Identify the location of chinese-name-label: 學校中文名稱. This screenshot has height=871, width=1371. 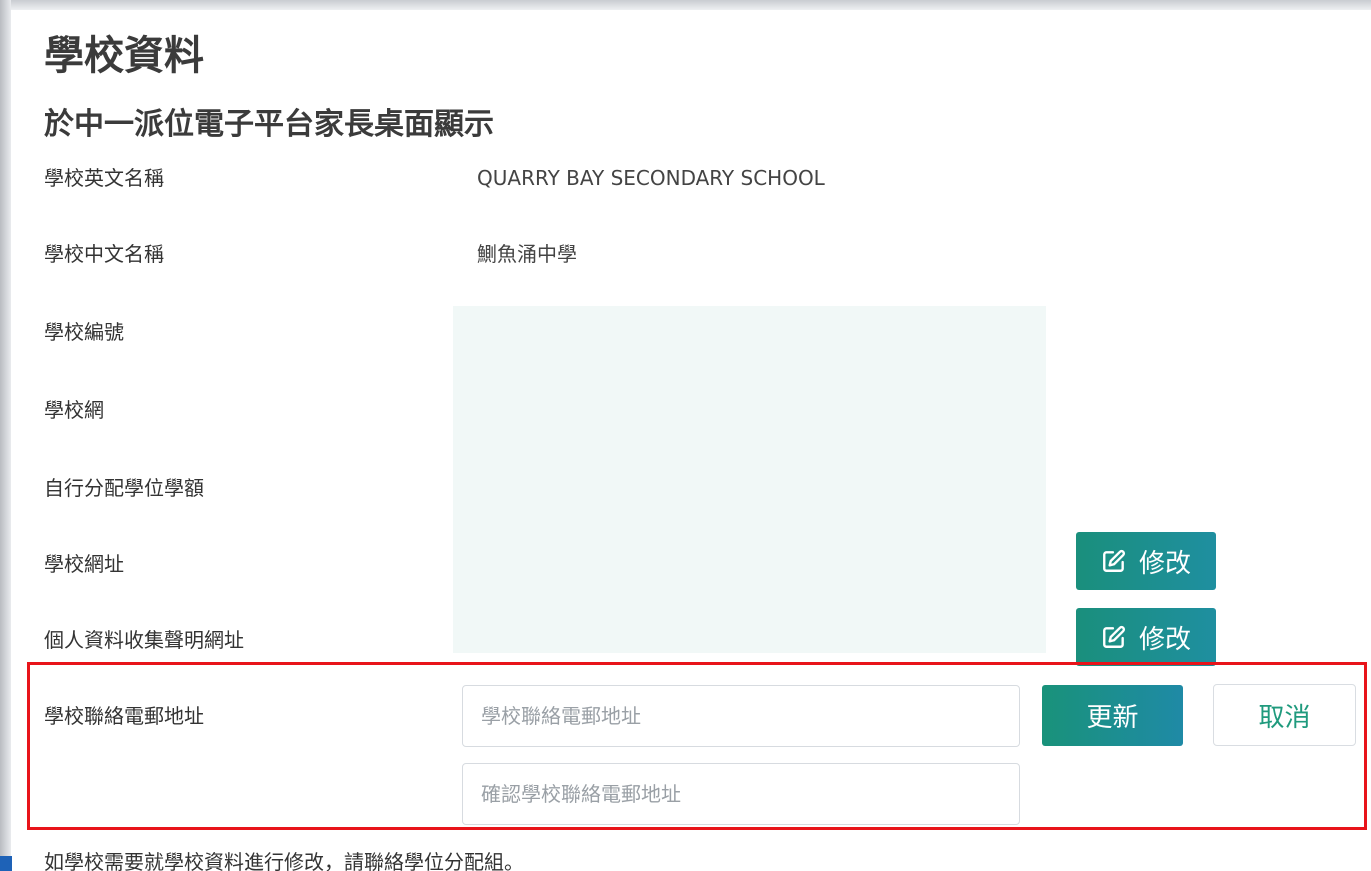
(104, 254).